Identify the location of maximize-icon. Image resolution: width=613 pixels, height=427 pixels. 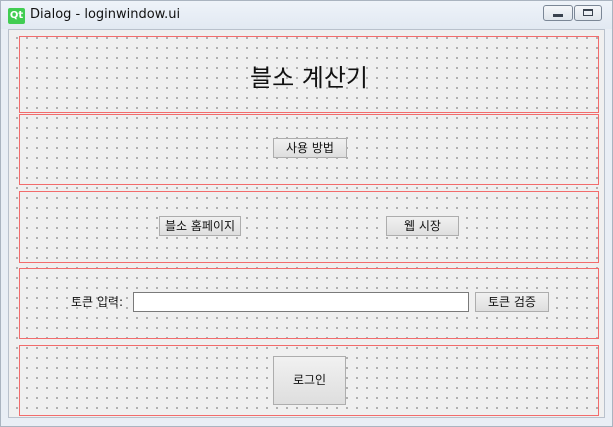
(588, 12).